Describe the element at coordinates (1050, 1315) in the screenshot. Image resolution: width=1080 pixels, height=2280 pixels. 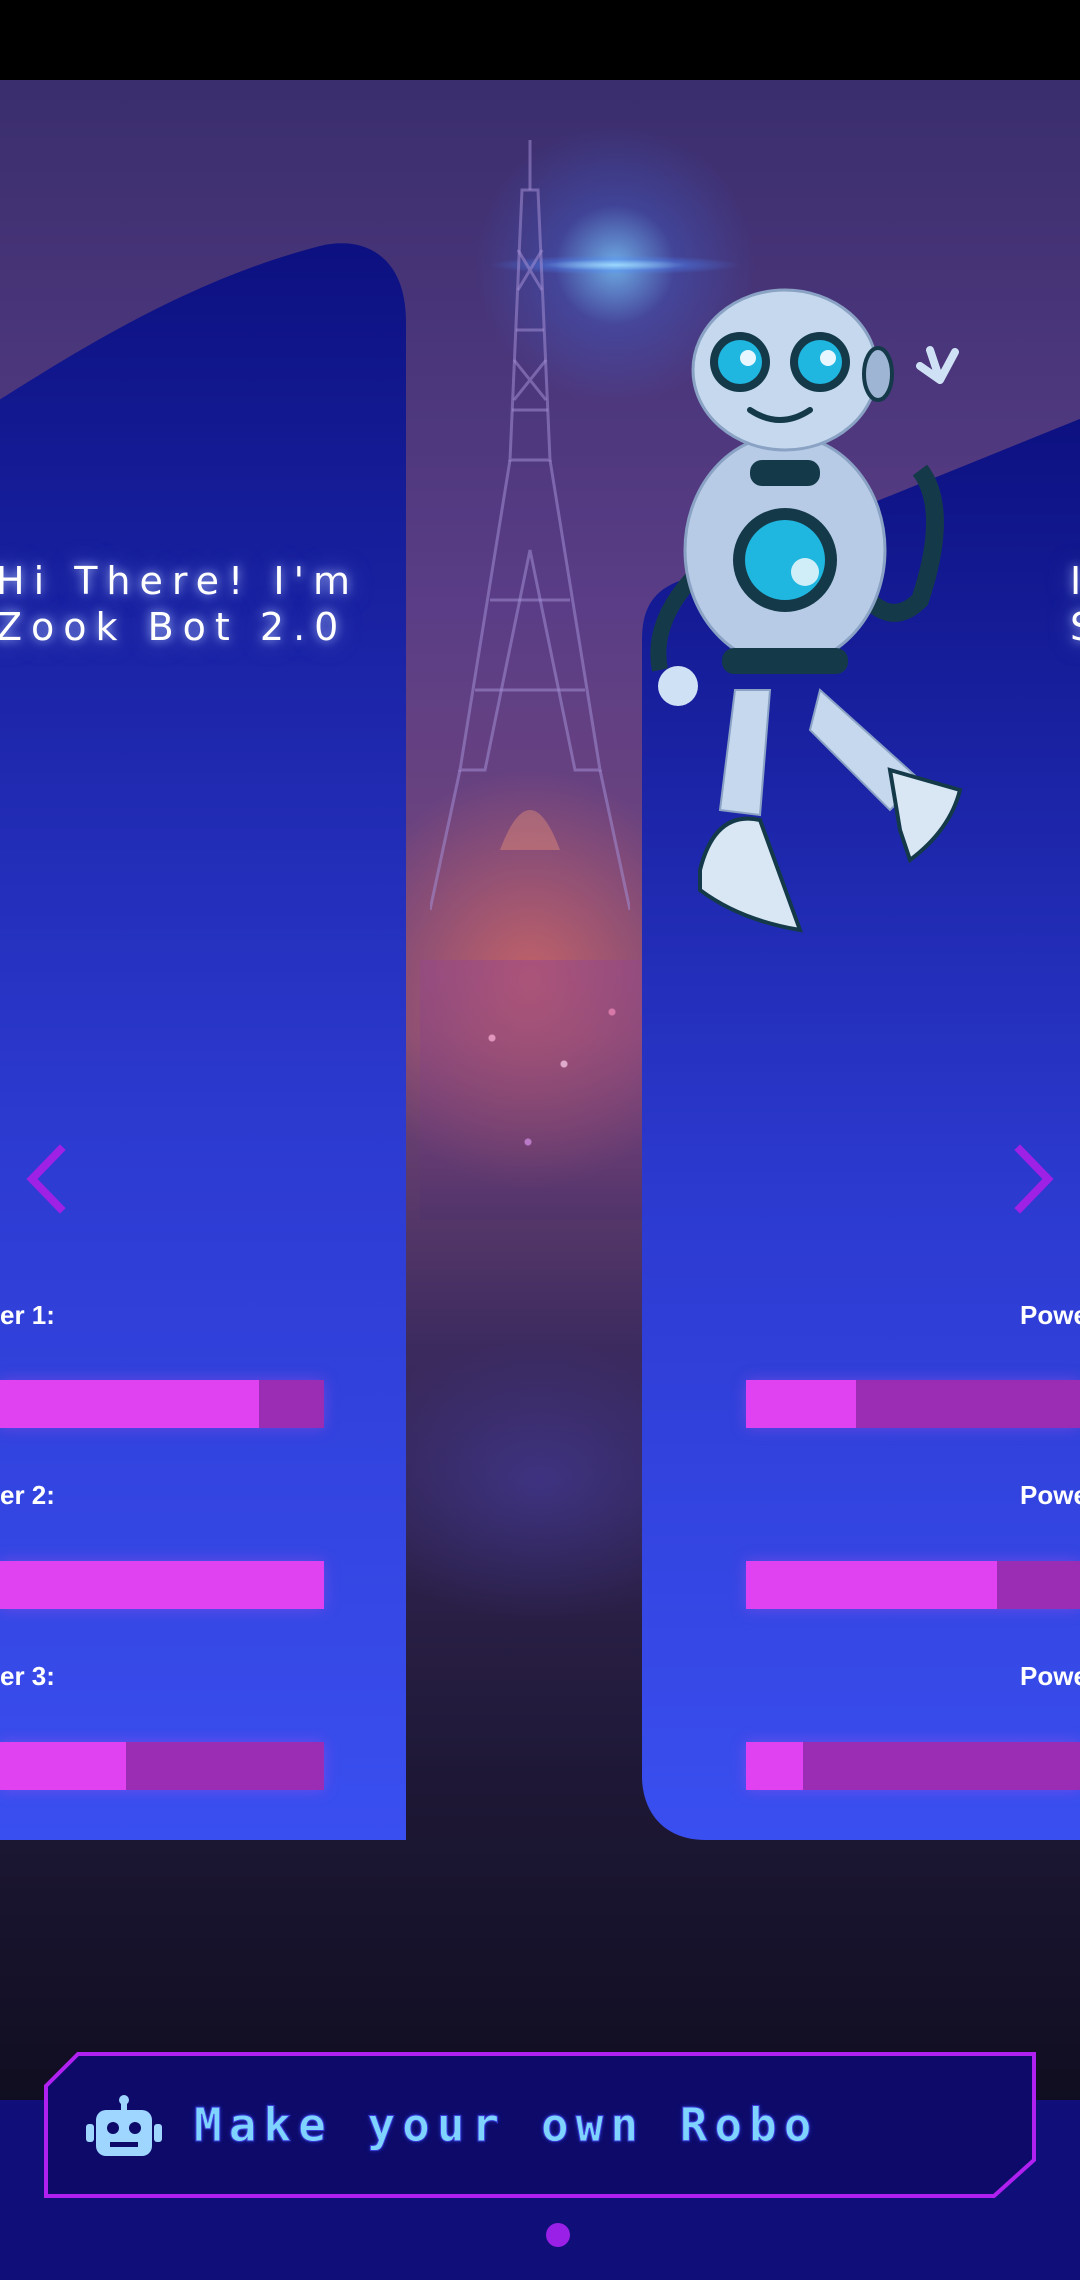
I see `power-1-label-right: Powe` at that location.